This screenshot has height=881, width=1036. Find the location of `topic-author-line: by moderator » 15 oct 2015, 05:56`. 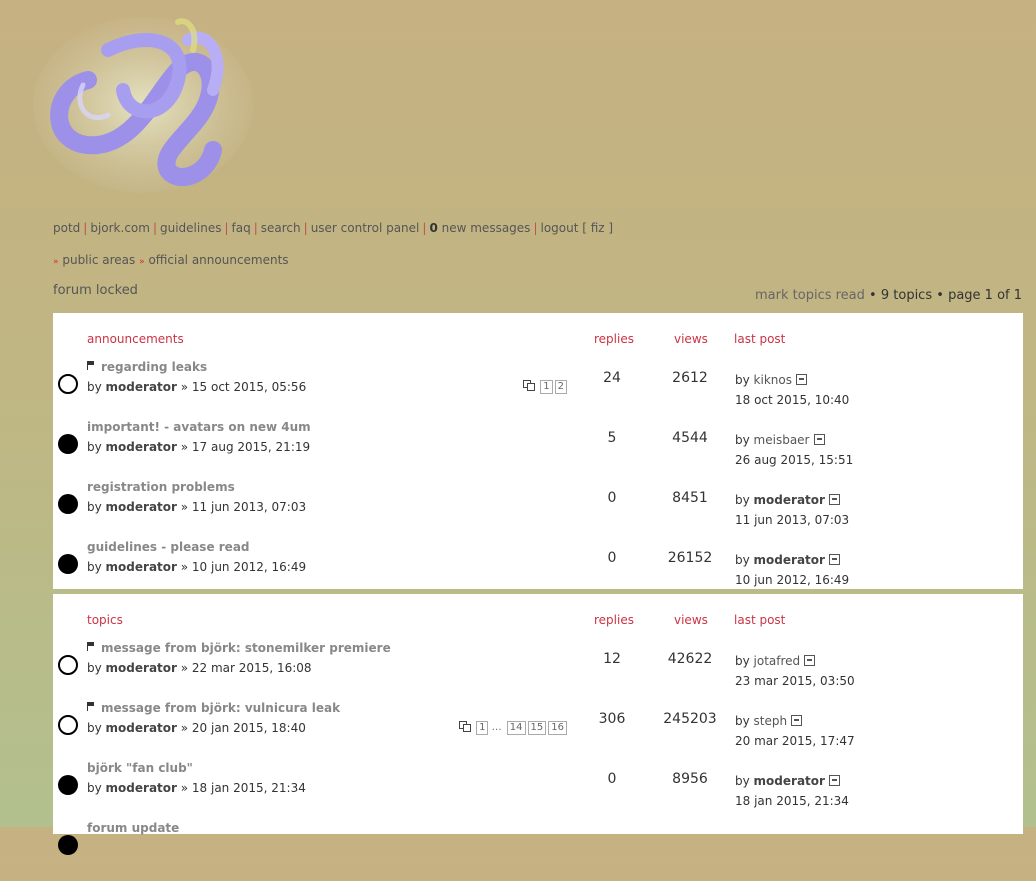

topic-author-line: by moderator » 15 oct 2015, 05:56 is located at coordinates (196, 387).